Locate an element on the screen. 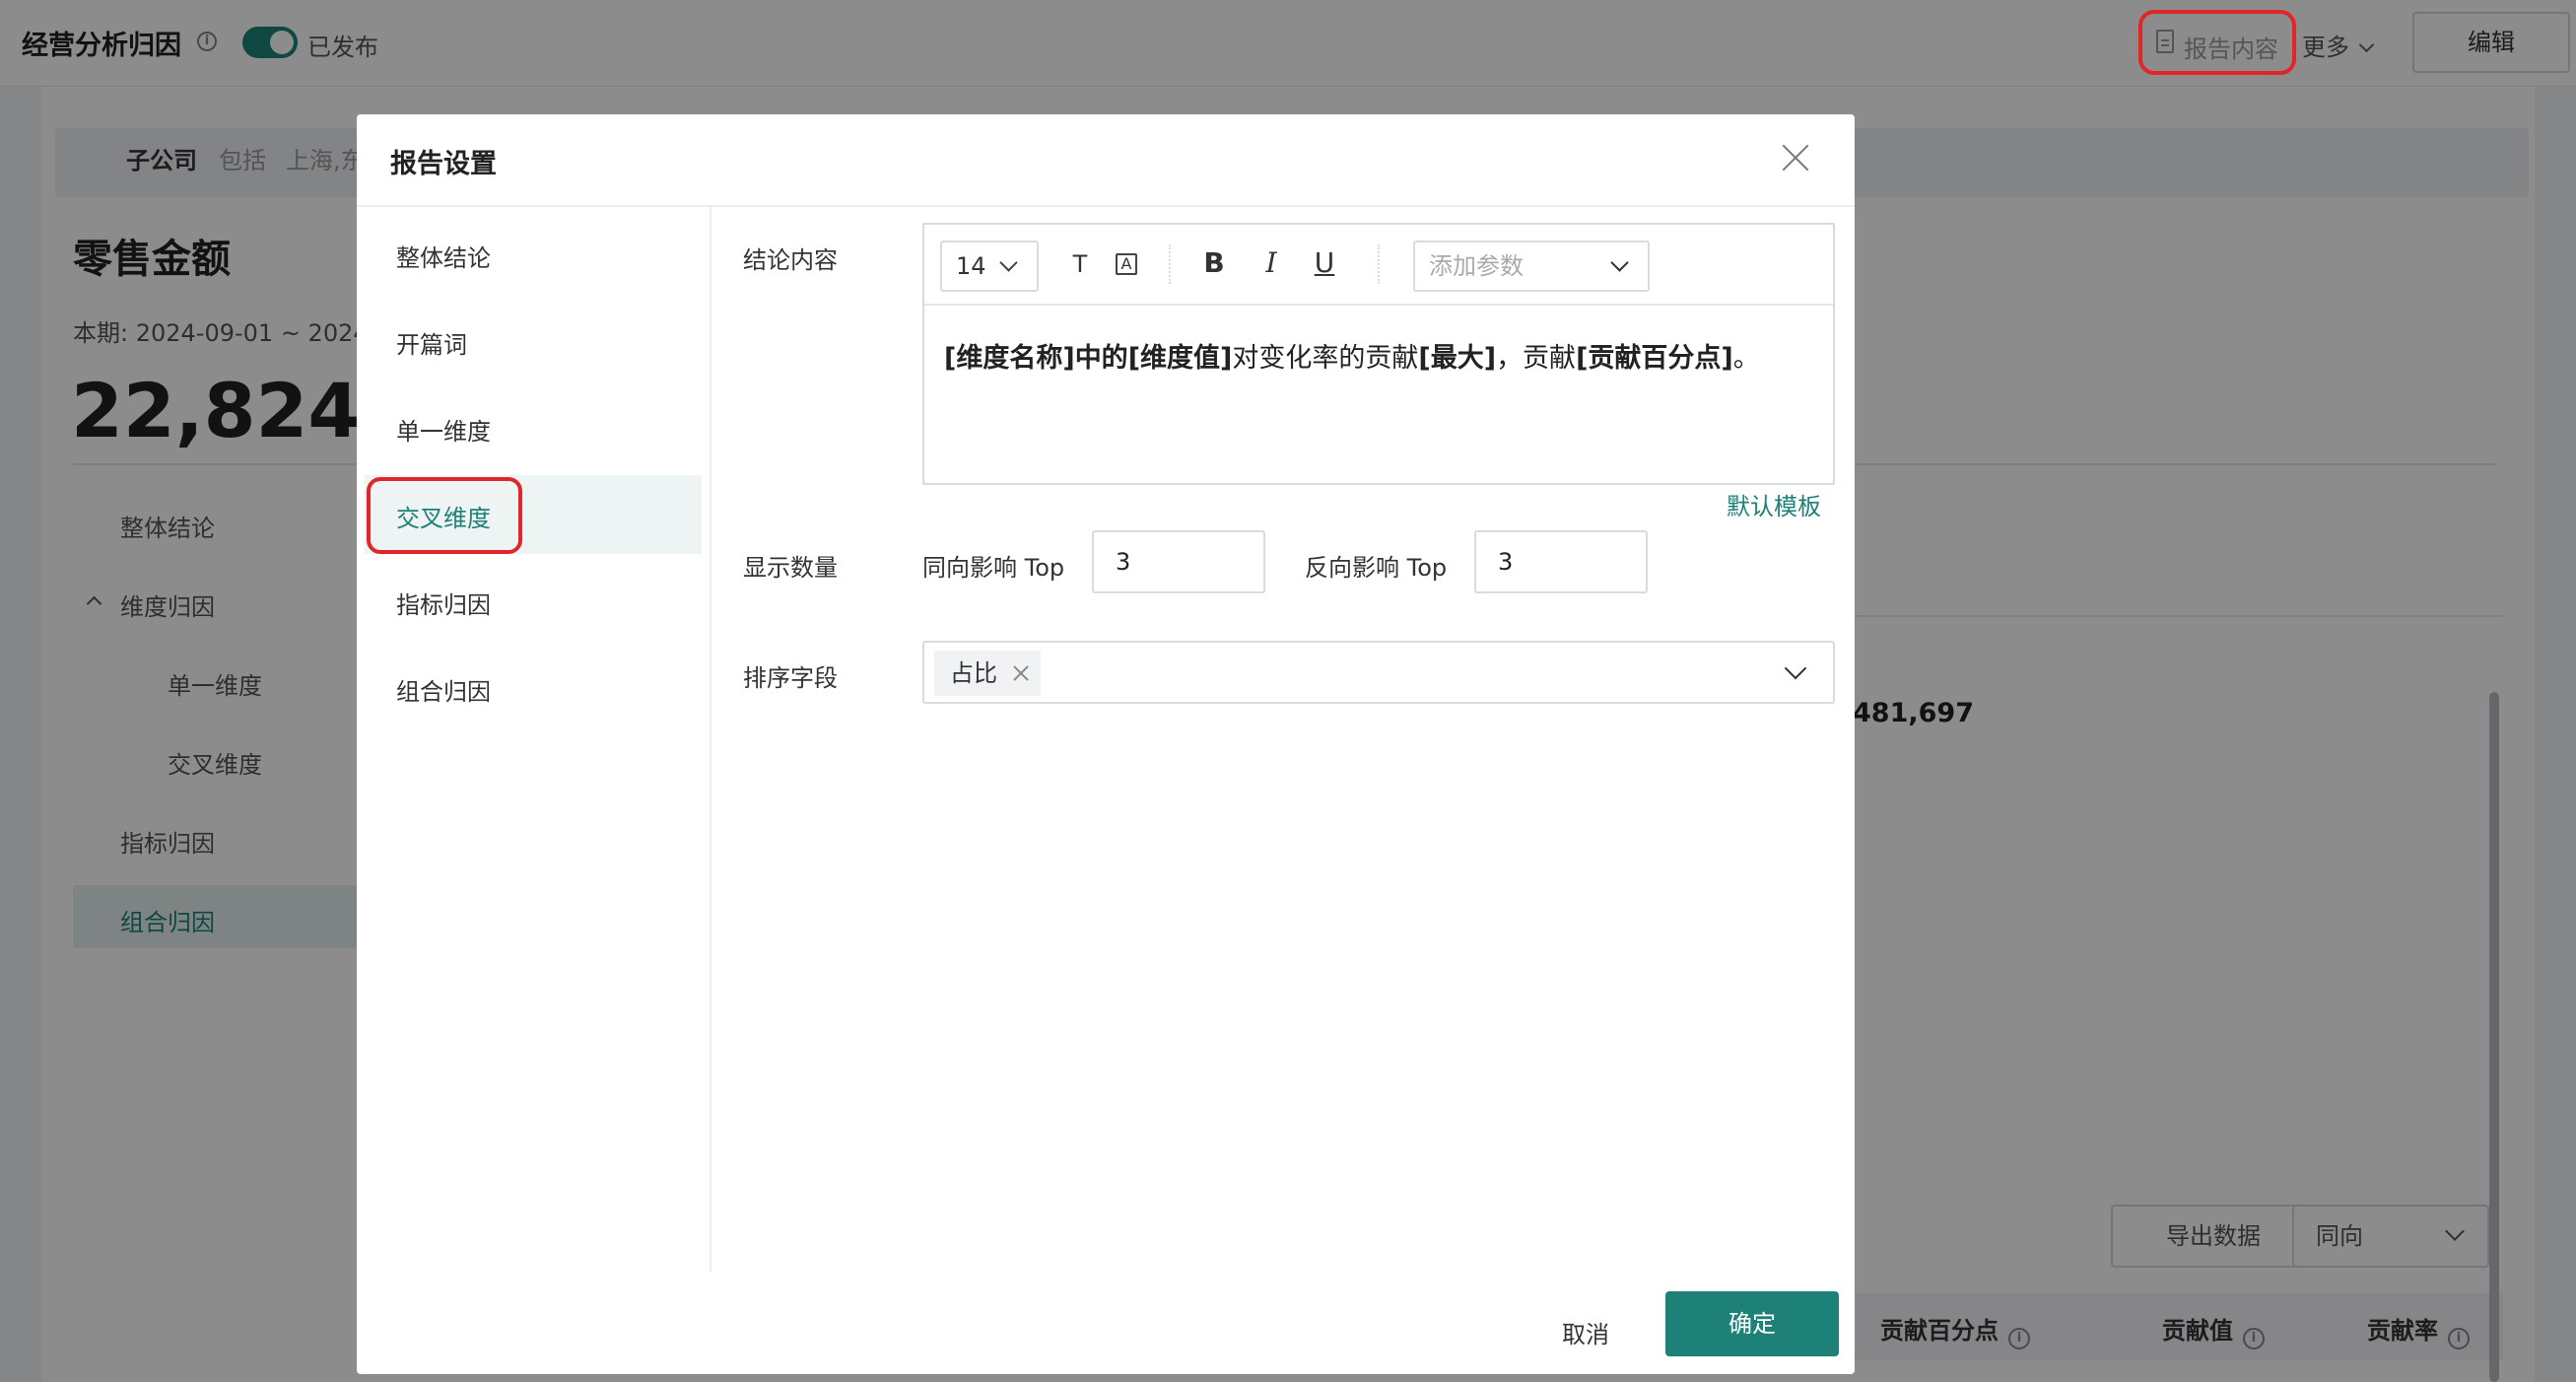 Image resolution: width=2576 pixels, height=1382 pixels. font-size-select: 14 is located at coordinates (989, 266).